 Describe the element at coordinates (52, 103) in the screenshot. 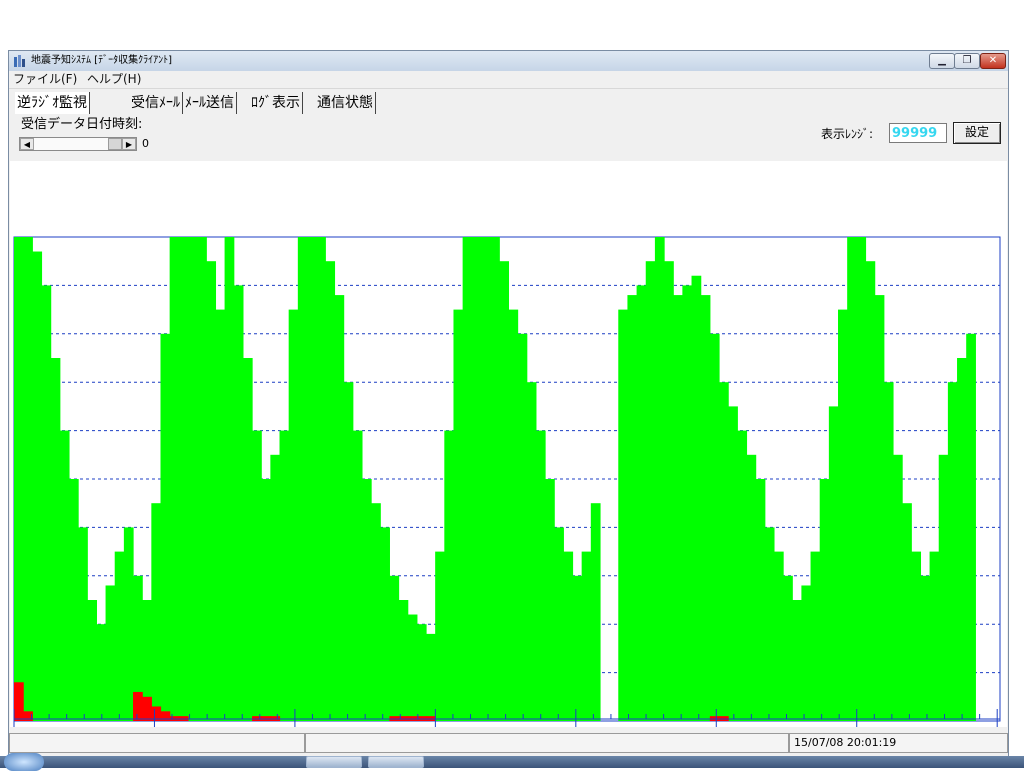

I see `tab-reverse-radio-monitor: 逆ﾗｼﾞｵ監視` at that location.